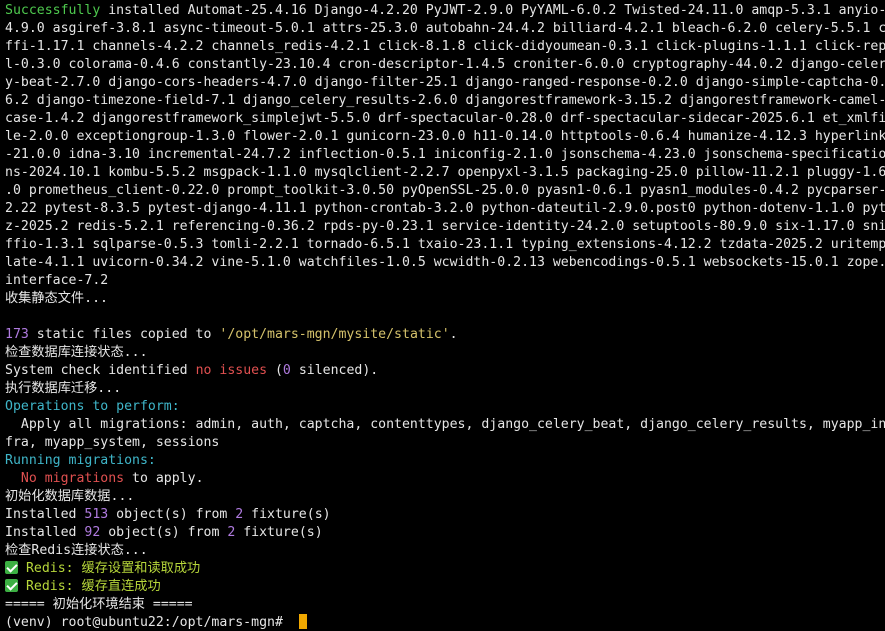 The width and height of the screenshot is (885, 631). What do you see at coordinates (96, 514) in the screenshot?
I see `object-count: 513` at bounding box center [96, 514].